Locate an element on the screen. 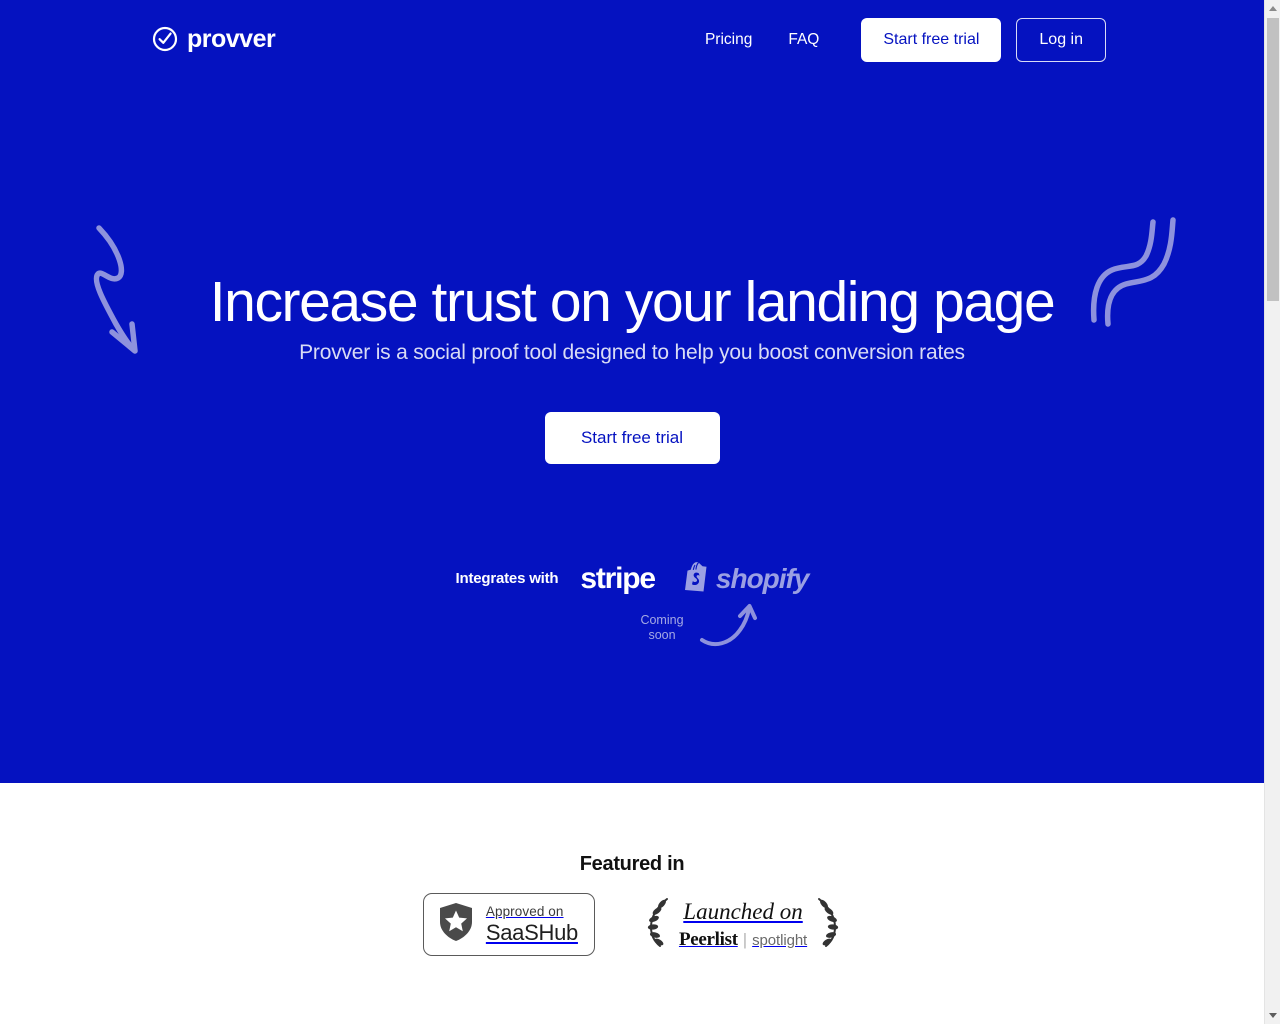  curved-arrow-up-icon is located at coordinates (728, 627).